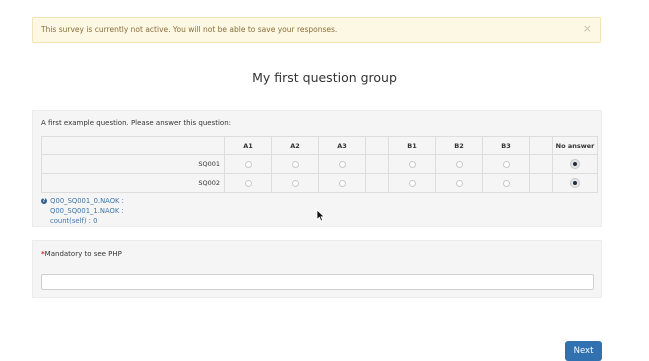 The image size is (649, 361). What do you see at coordinates (74, 221) in the screenshot?
I see `em-help-line: count(self) : 0` at bounding box center [74, 221].